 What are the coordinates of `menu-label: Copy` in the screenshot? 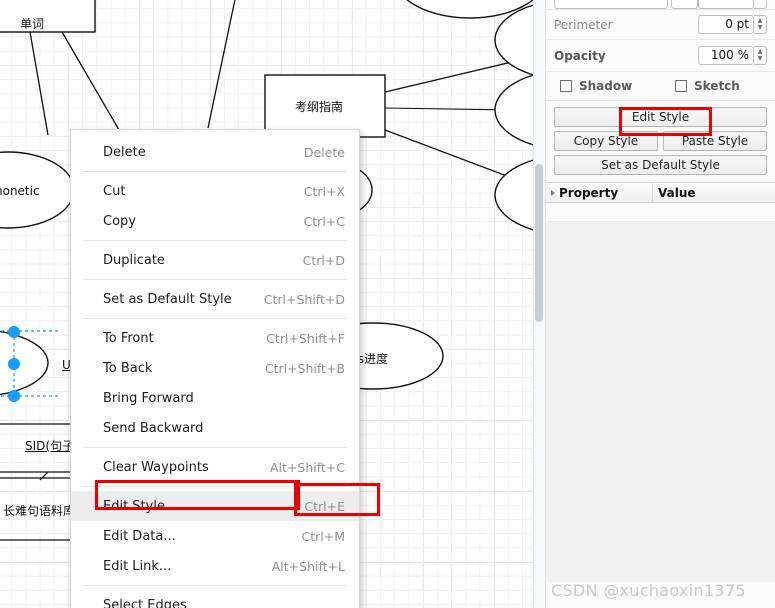 It's located at (119, 221).